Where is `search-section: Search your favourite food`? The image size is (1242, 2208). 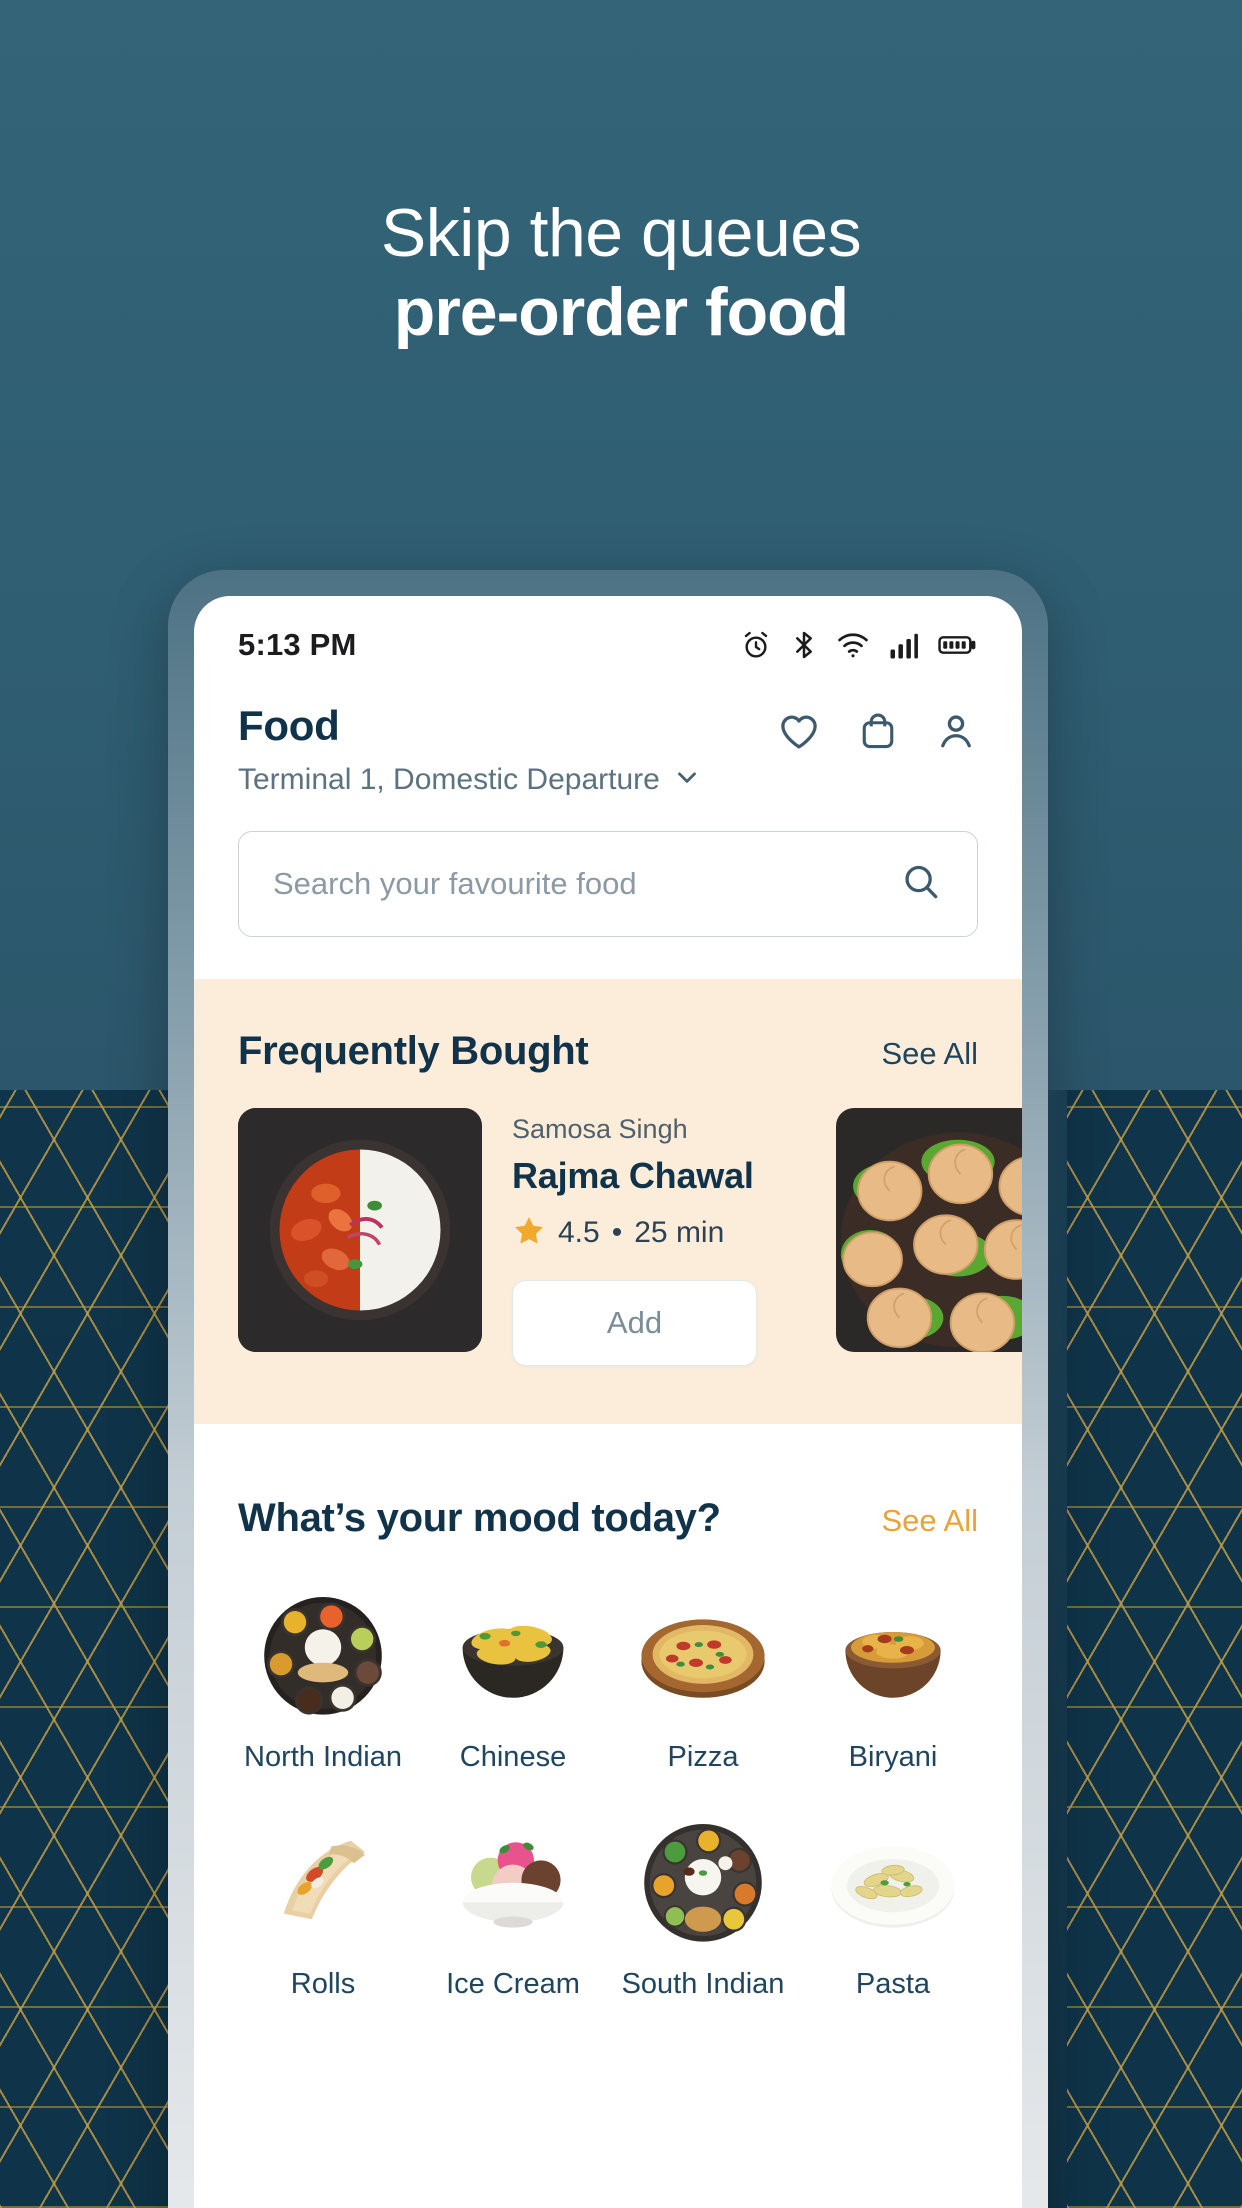
search-section: Search your favourite food is located at coordinates (608, 888).